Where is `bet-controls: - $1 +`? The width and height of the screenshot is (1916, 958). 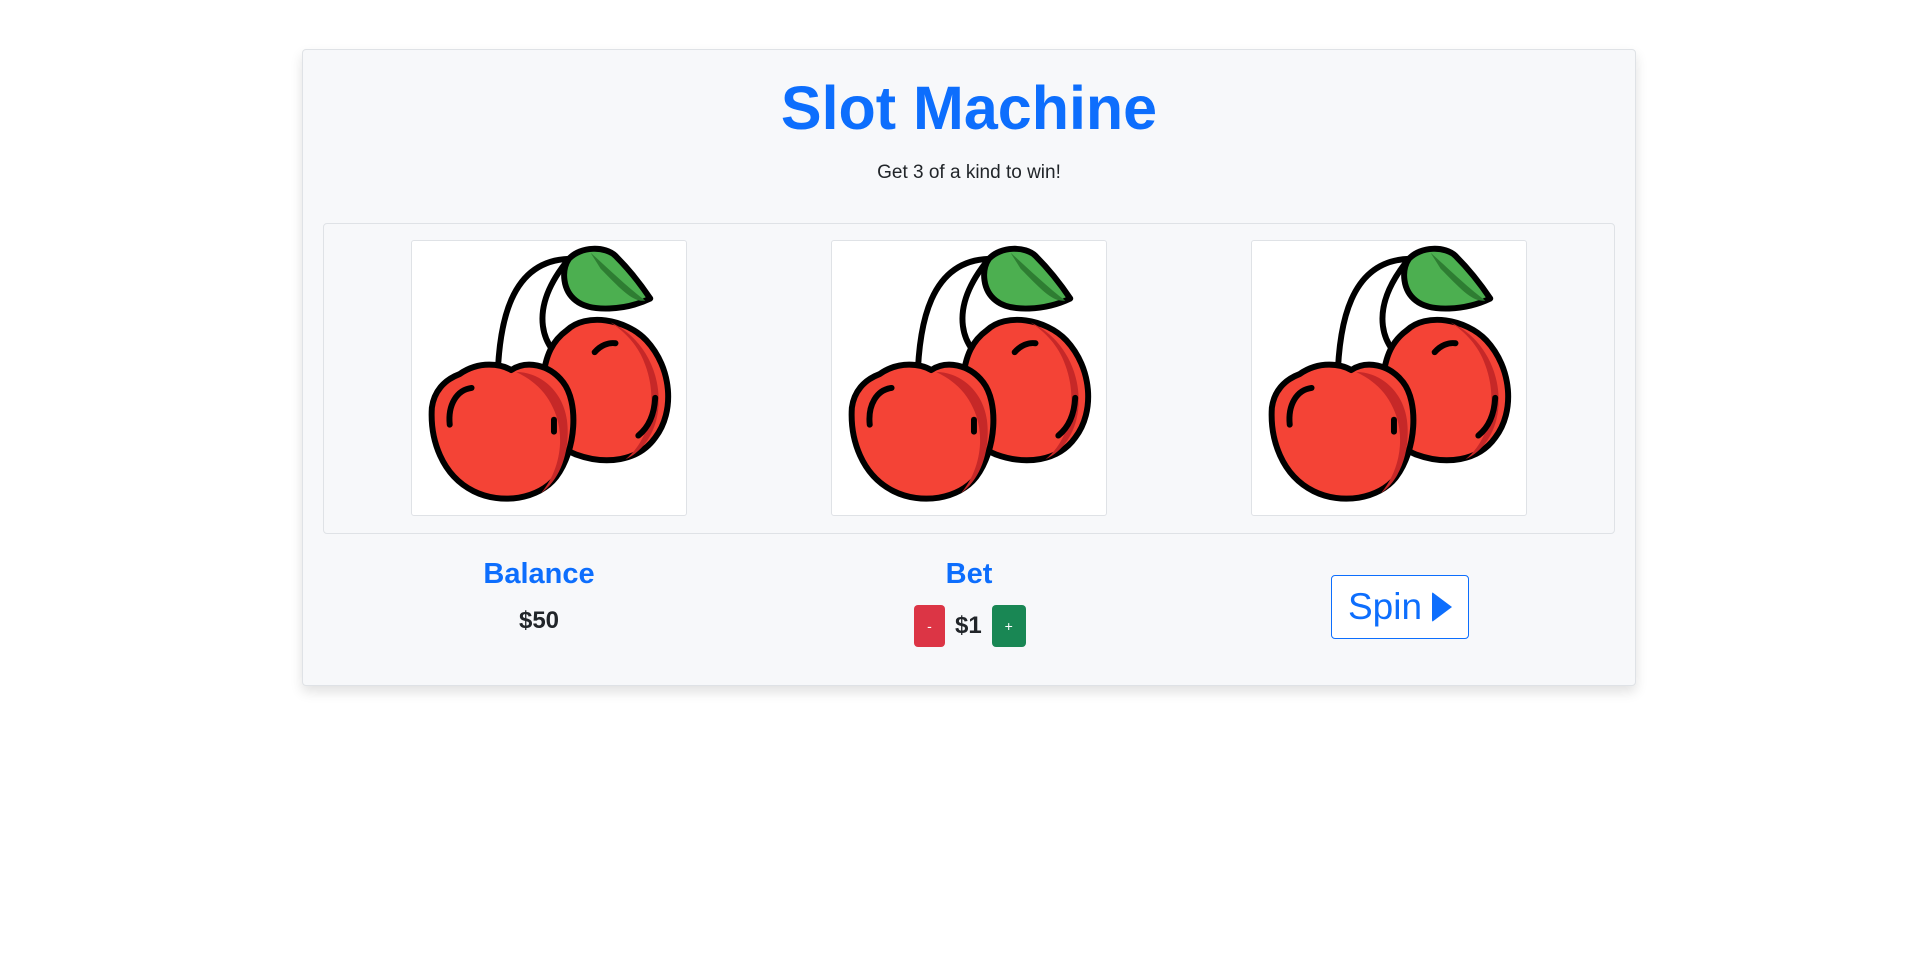 bet-controls: - $1 + is located at coordinates (970, 626).